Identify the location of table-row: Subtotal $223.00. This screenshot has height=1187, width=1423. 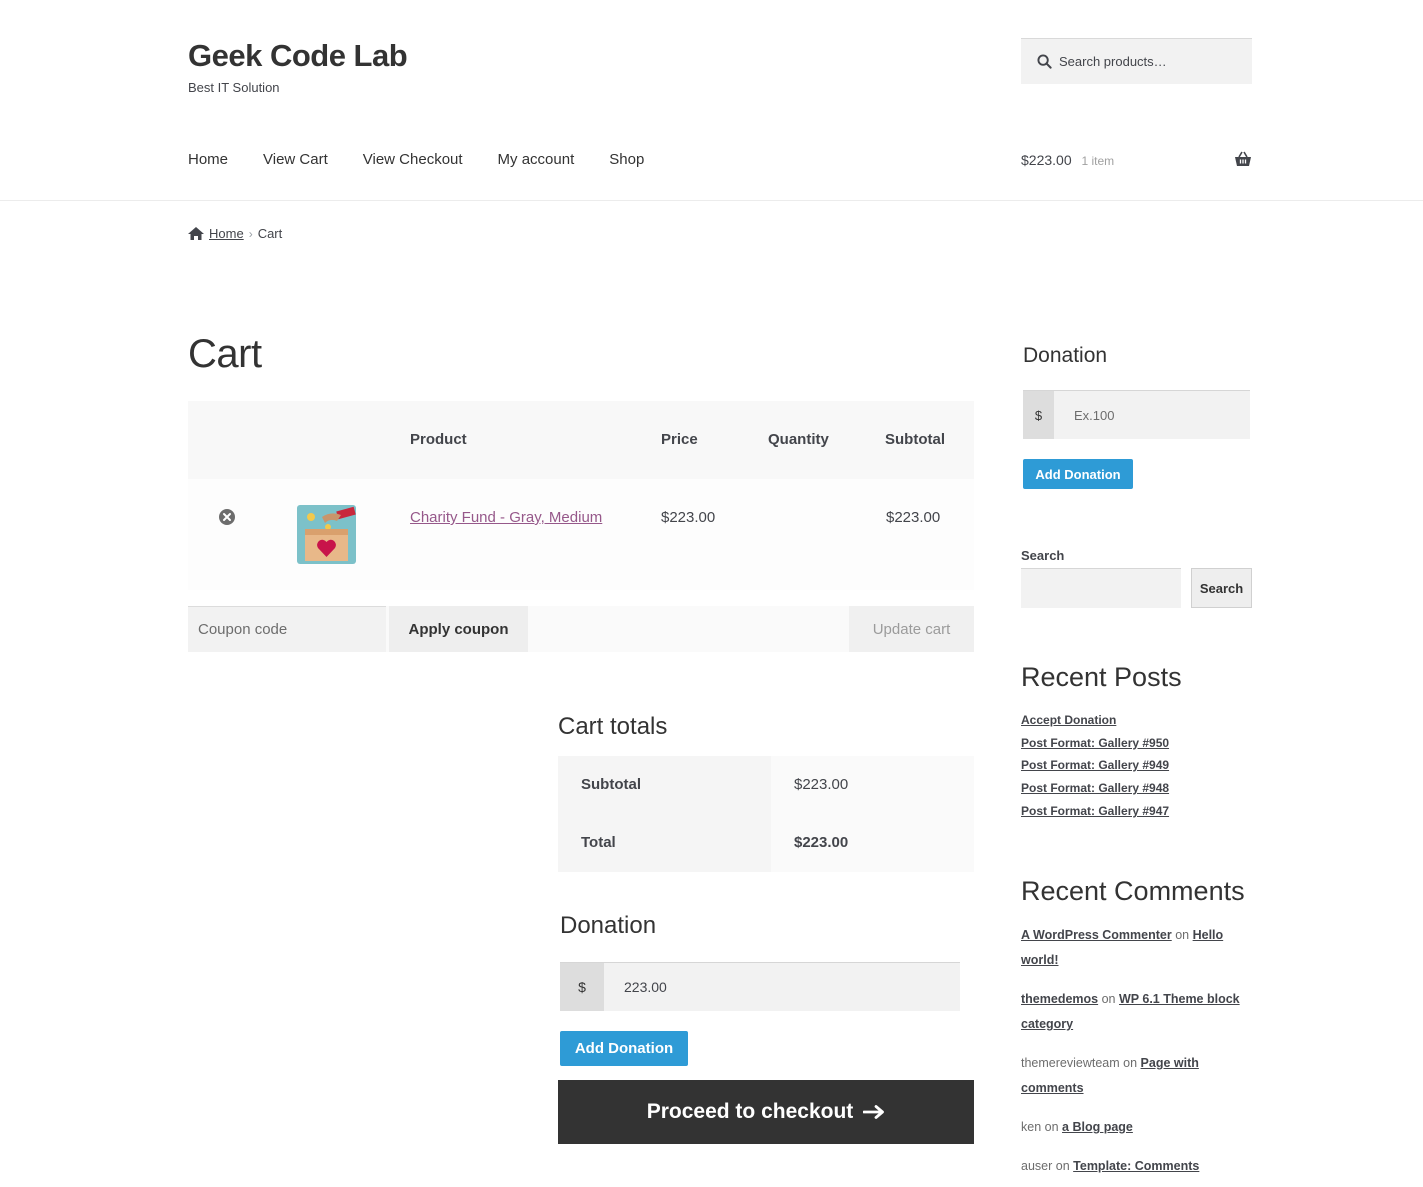
(766, 785).